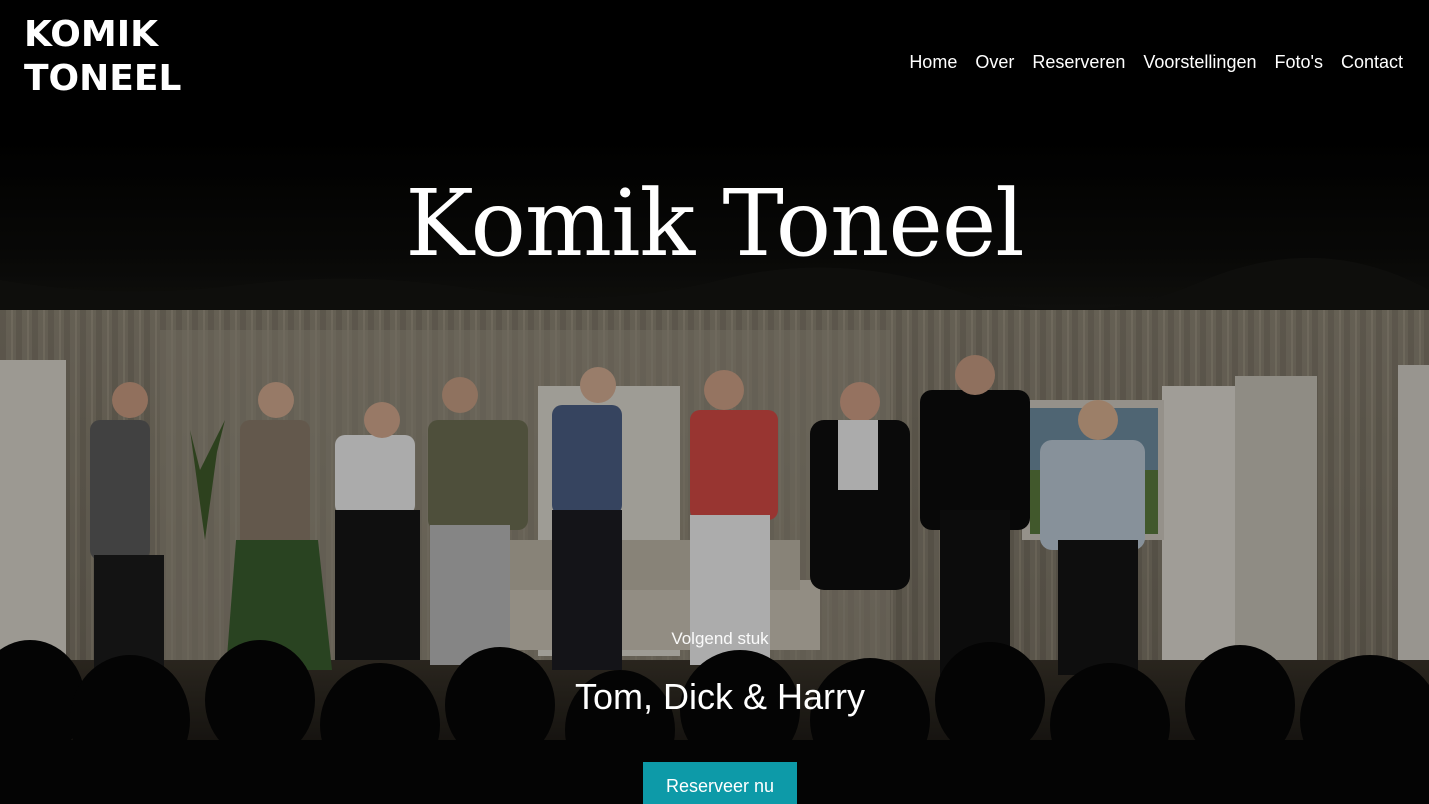  Describe the element at coordinates (1199, 62) in the screenshot. I see `nav-voorstellingen: Voorstellingen` at that location.